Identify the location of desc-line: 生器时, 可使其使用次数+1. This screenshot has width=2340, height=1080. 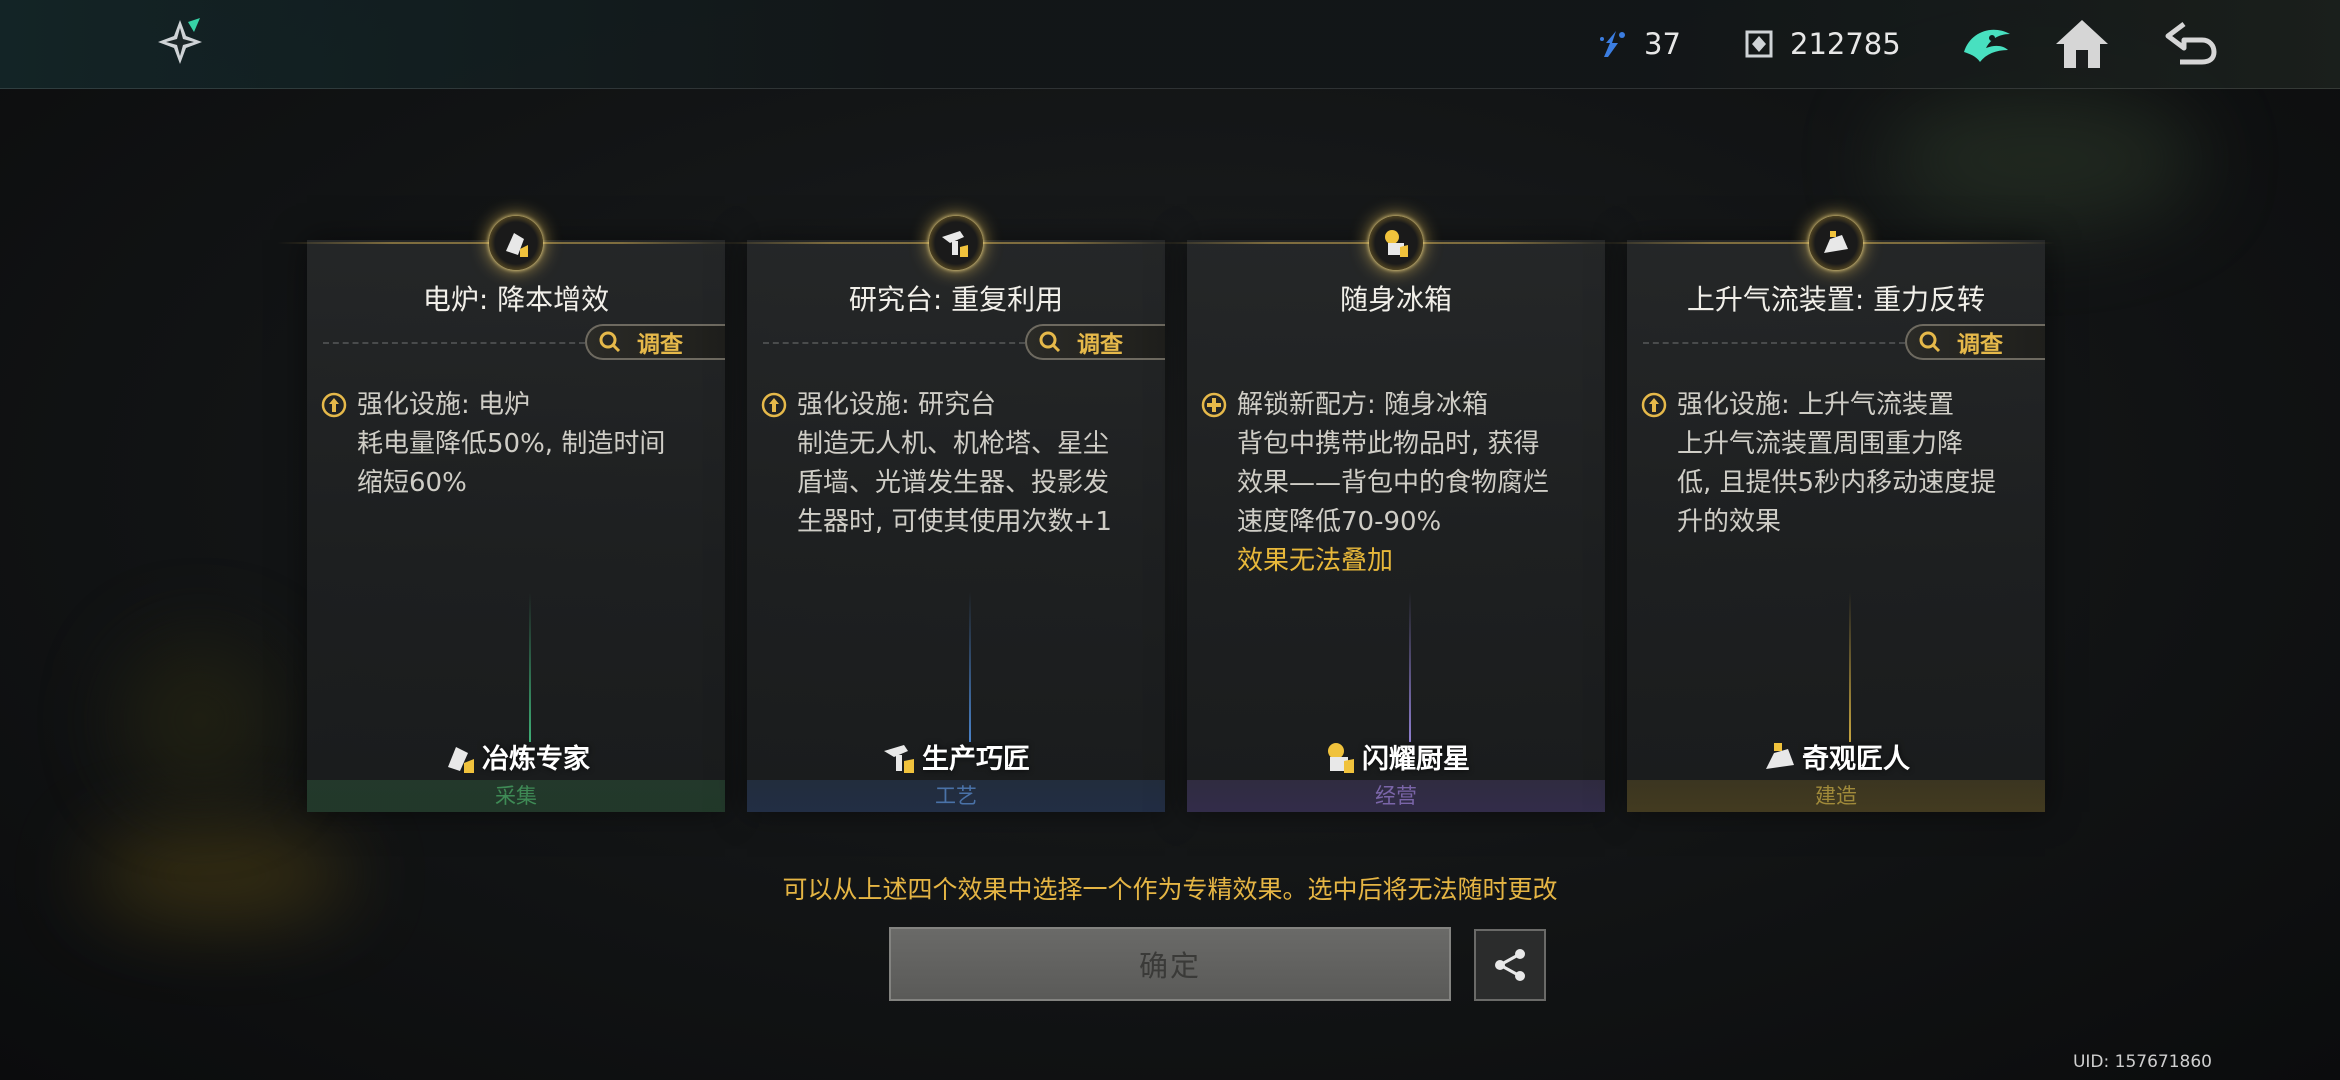
(954, 522).